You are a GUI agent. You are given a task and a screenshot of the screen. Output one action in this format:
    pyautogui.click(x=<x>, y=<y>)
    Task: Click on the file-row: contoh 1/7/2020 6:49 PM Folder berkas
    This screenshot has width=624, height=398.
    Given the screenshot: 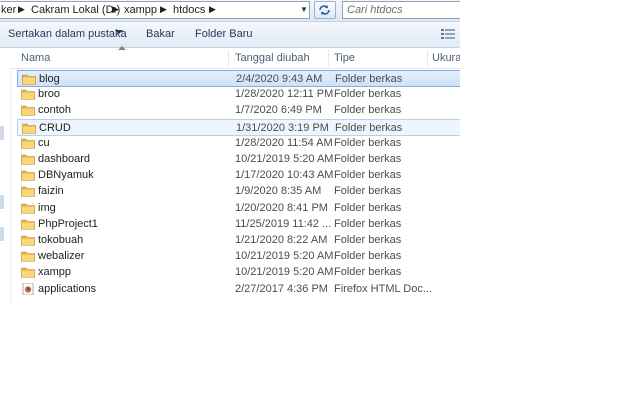 What is the action you would take?
    pyautogui.click(x=238, y=110)
    